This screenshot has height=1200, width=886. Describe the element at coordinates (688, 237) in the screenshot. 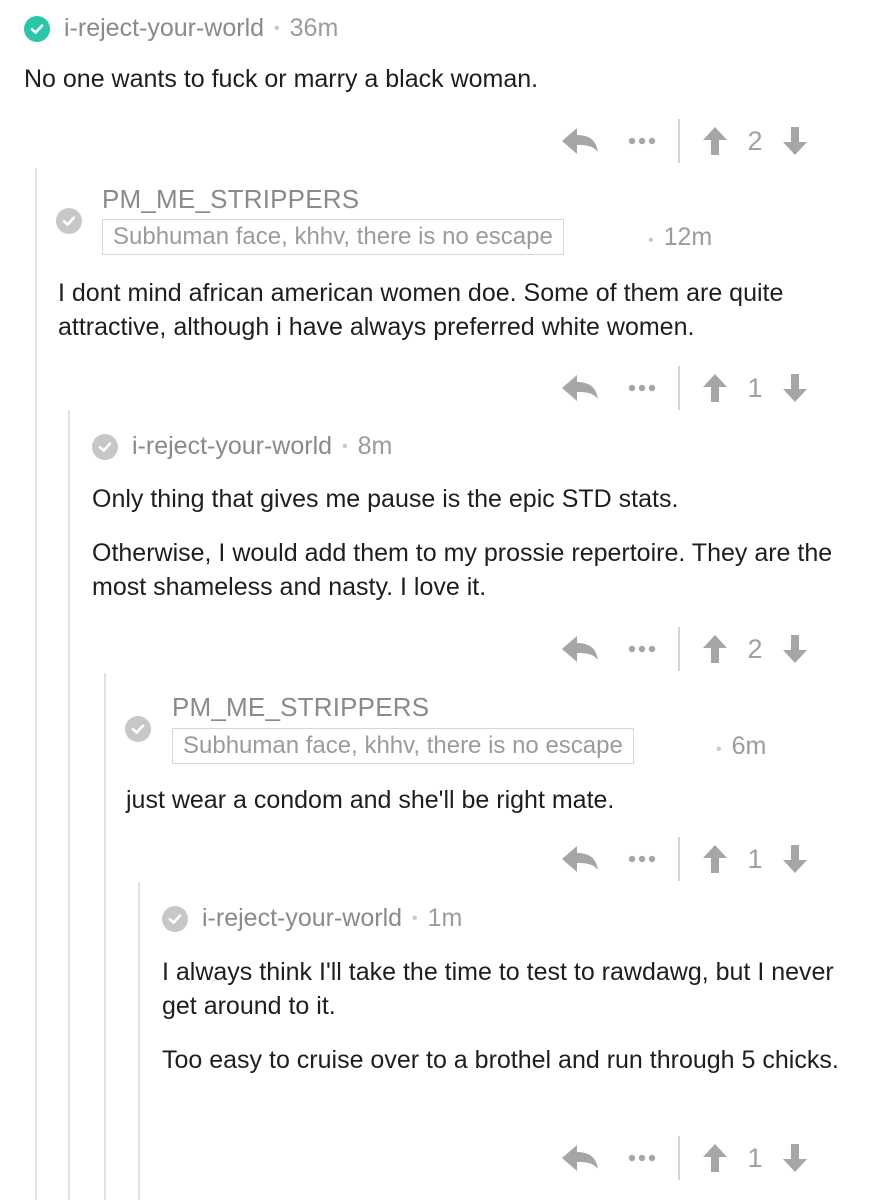

I see `timestamp: 12m` at that location.